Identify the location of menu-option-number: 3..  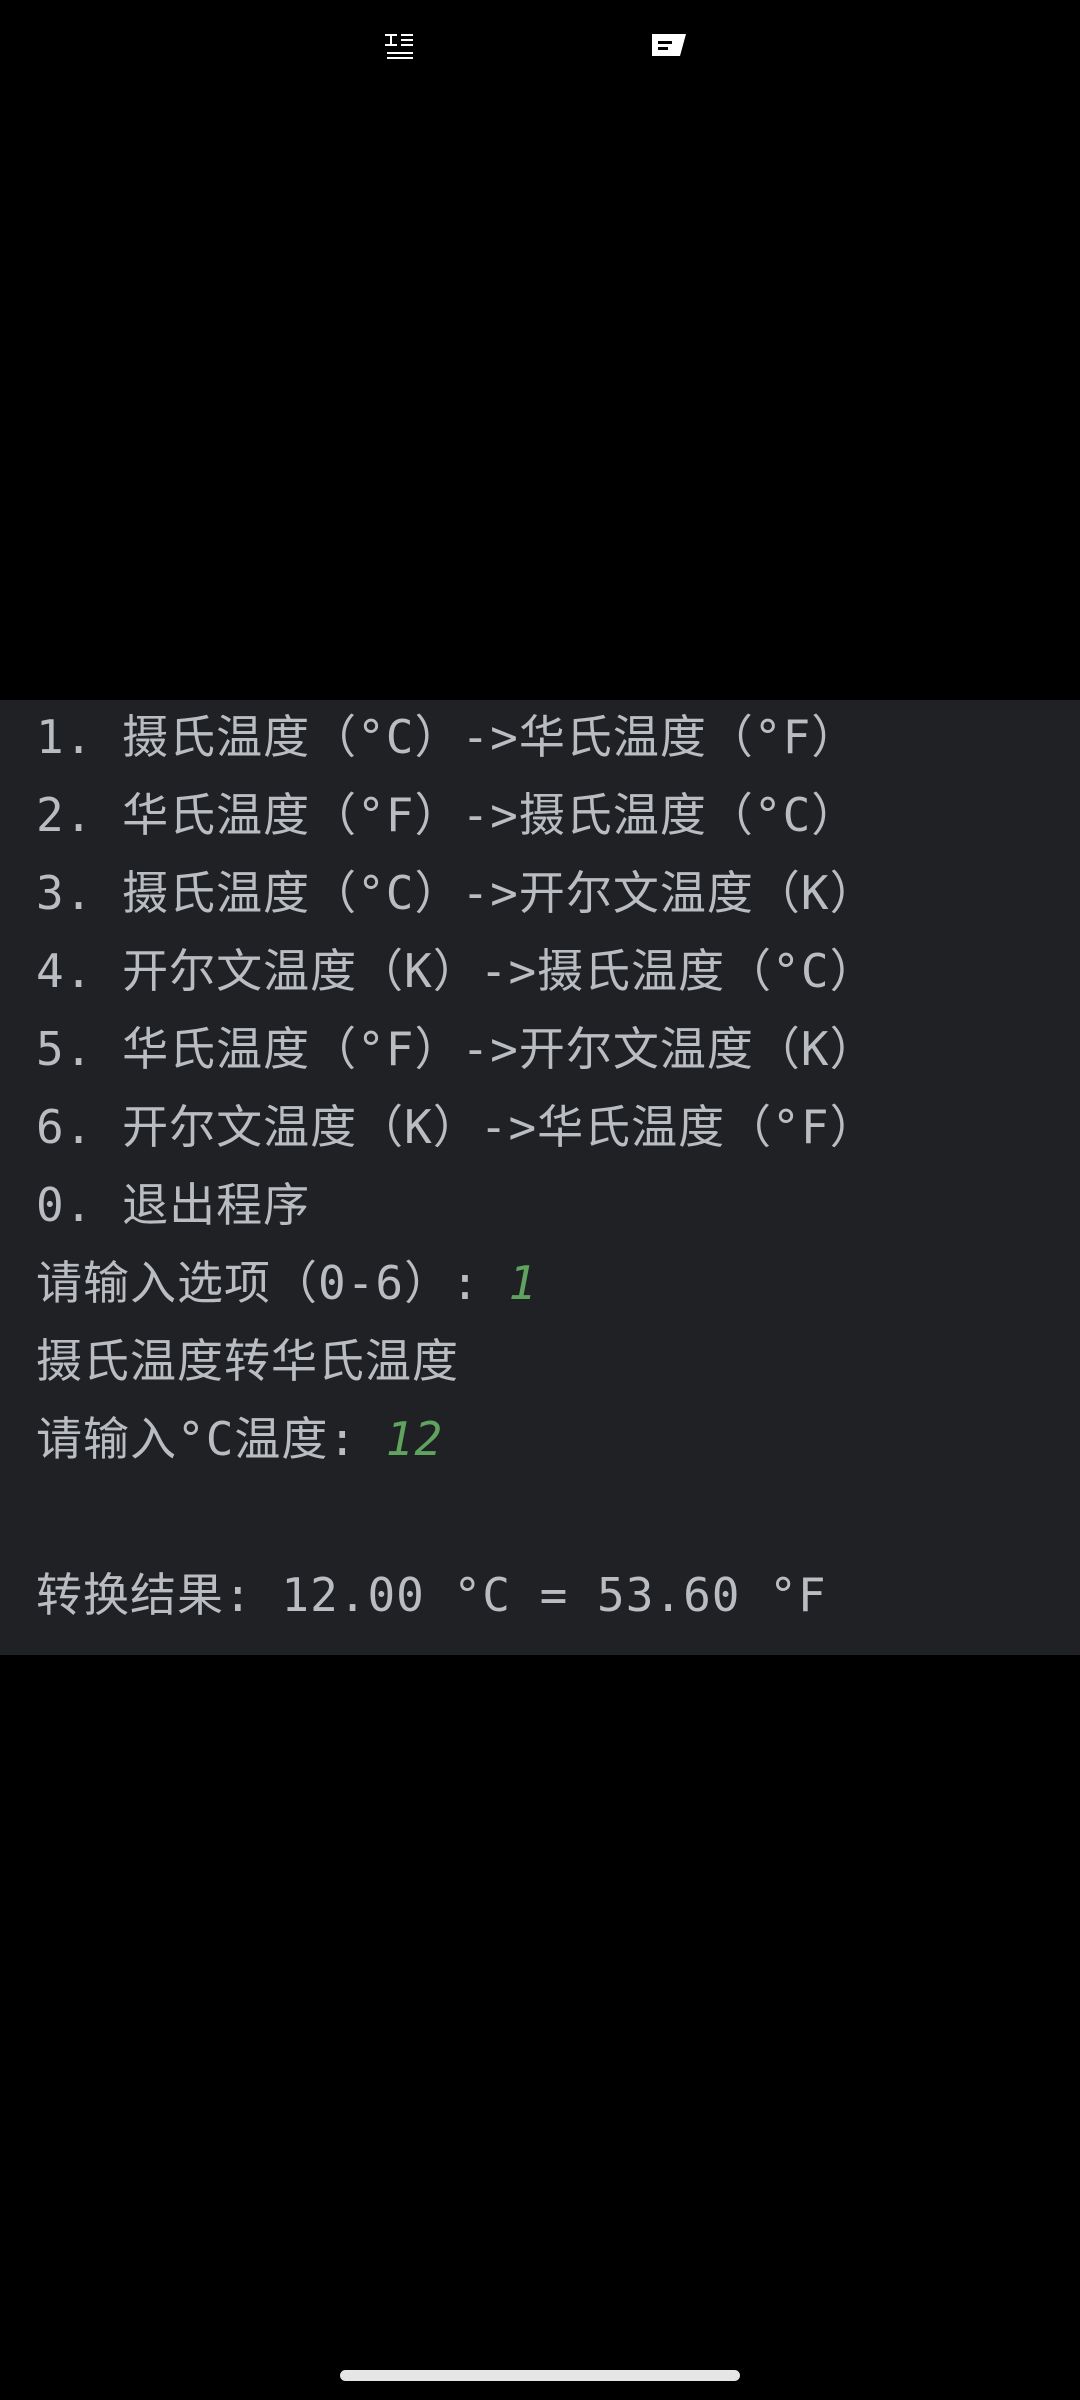
(65, 893).